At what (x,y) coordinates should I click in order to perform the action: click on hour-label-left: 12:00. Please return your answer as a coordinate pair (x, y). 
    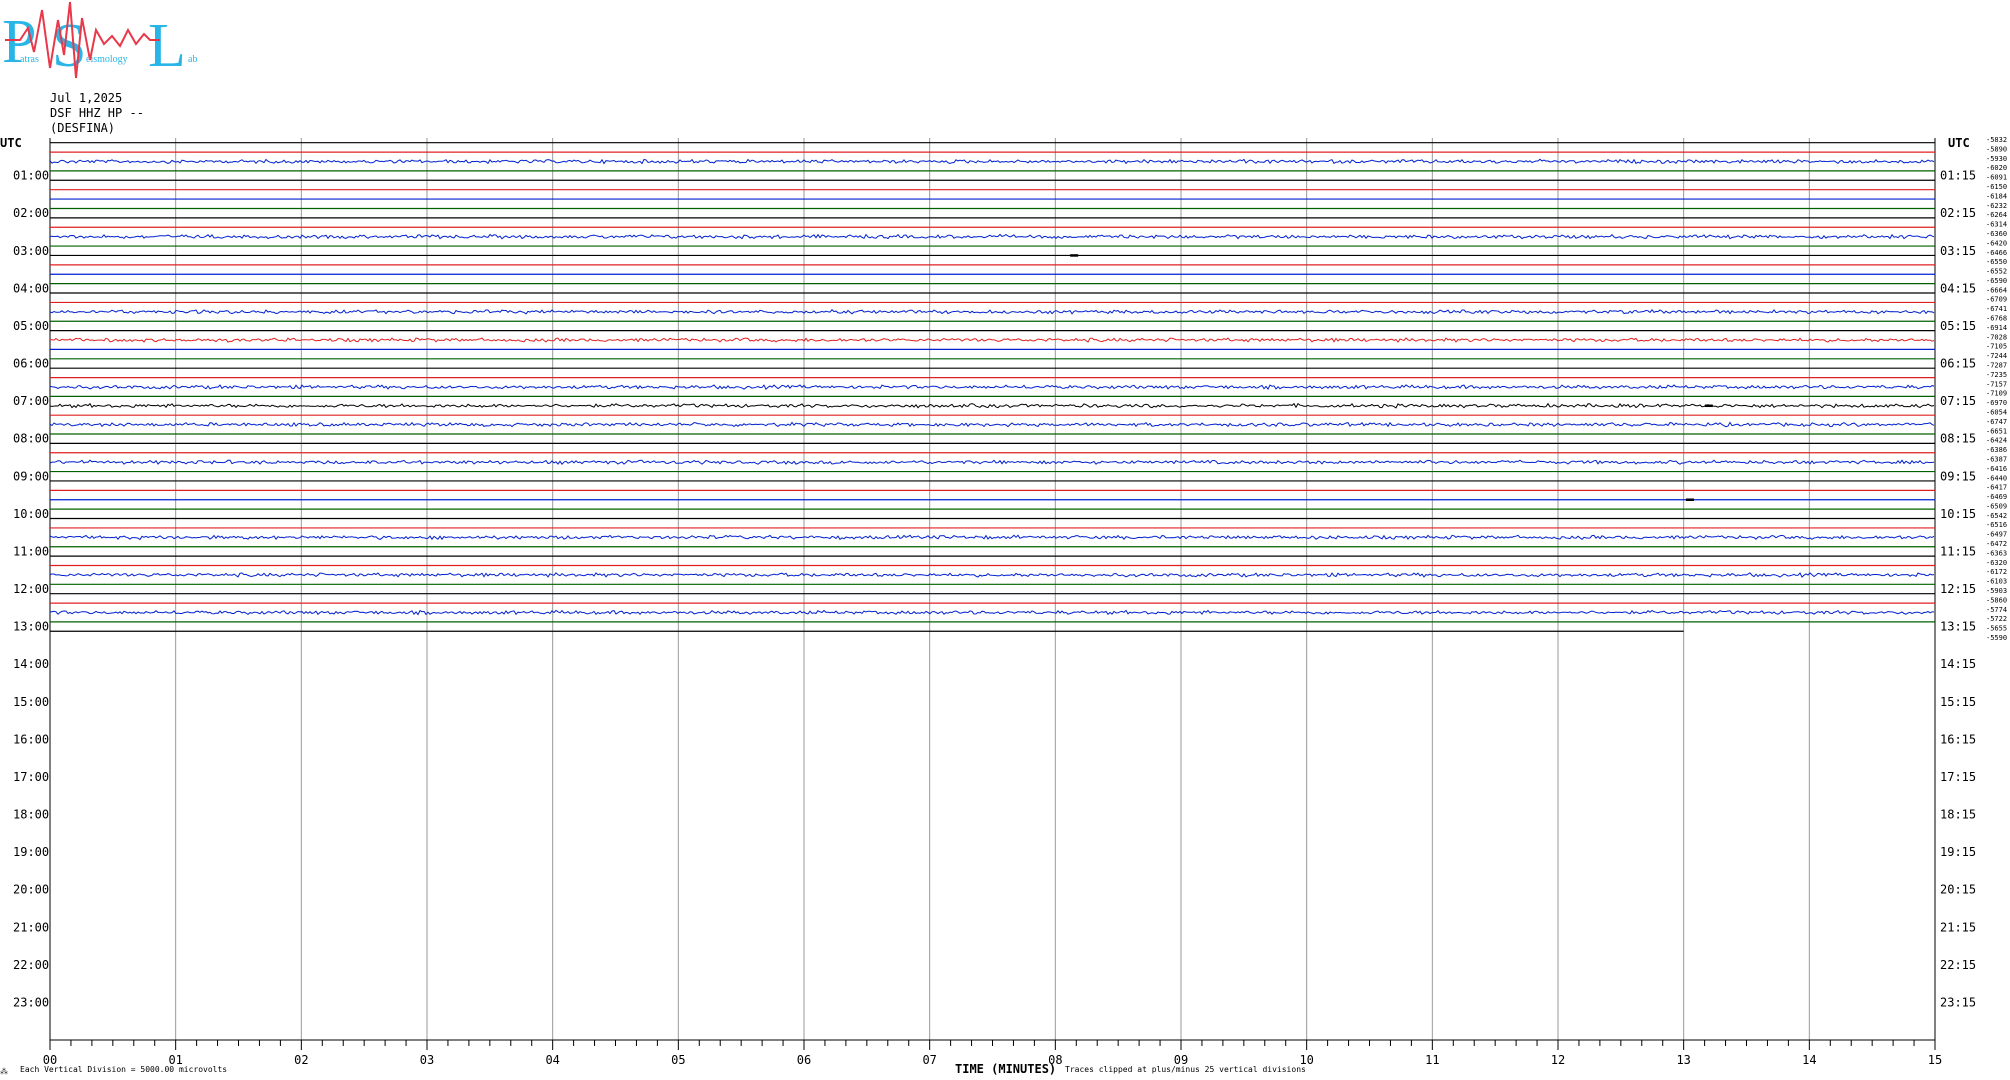
    Looking at the image, I should click on (31, 589).